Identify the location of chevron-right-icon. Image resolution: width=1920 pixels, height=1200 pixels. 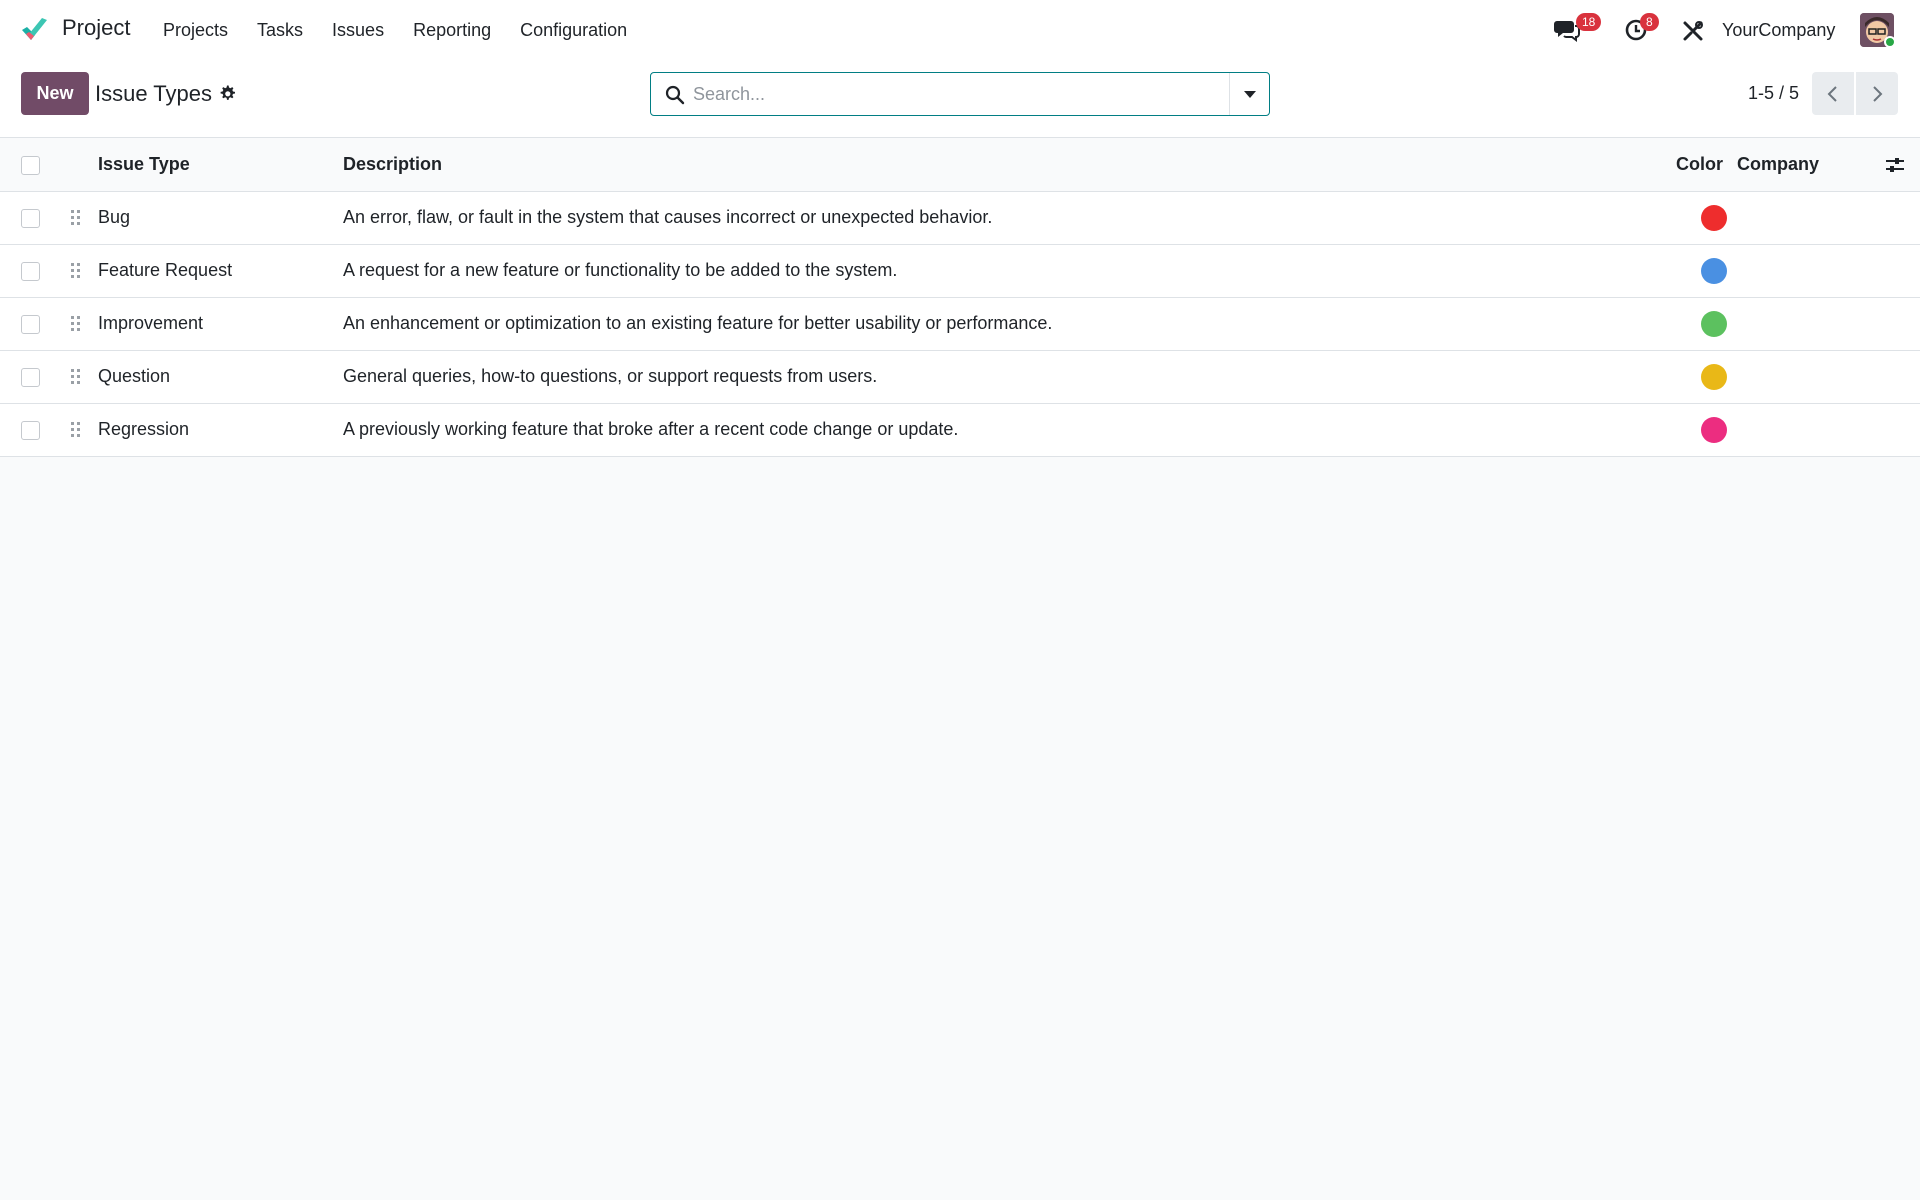
(1878, 94).